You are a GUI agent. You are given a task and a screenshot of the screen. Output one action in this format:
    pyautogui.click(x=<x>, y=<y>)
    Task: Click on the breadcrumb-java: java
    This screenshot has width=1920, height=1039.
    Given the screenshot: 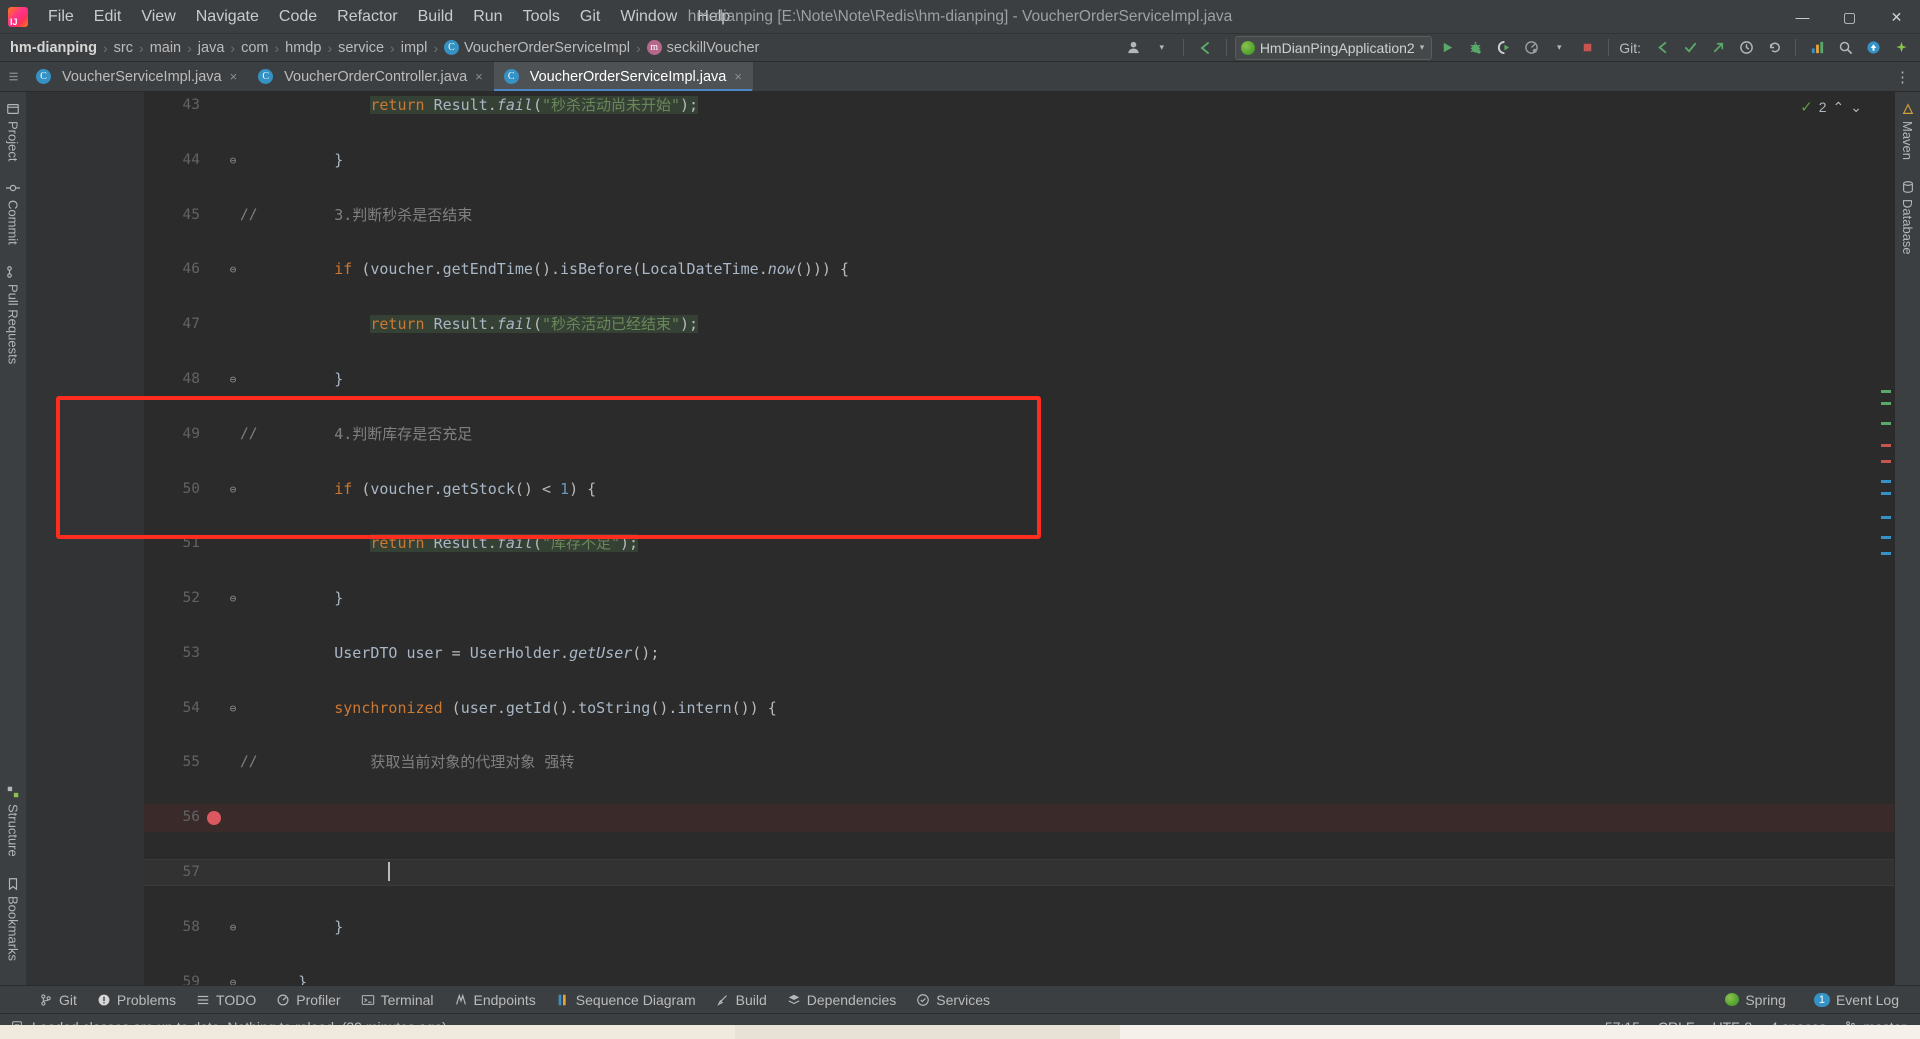 What is the action you would take?
    pyautogui.click(x=211, y=48)
    